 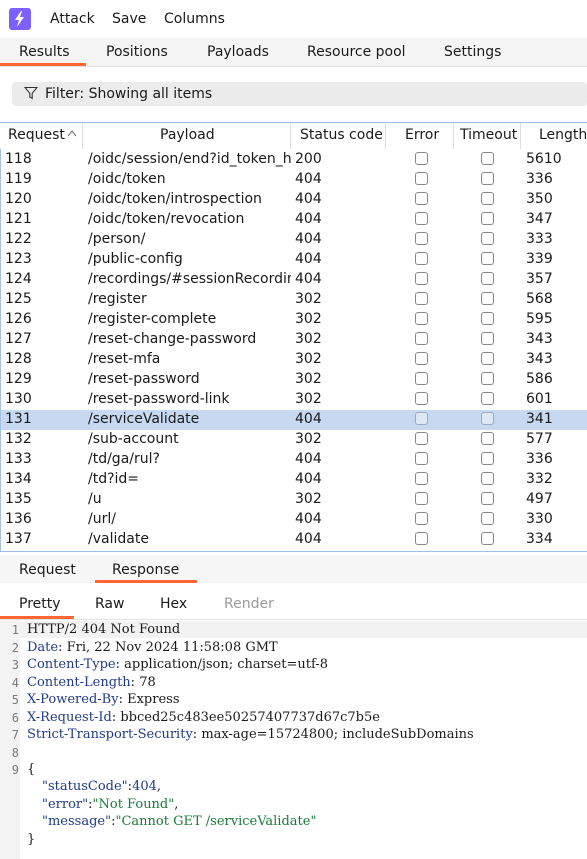 I want to click on col-length: Length, so click(x=563, y=135).